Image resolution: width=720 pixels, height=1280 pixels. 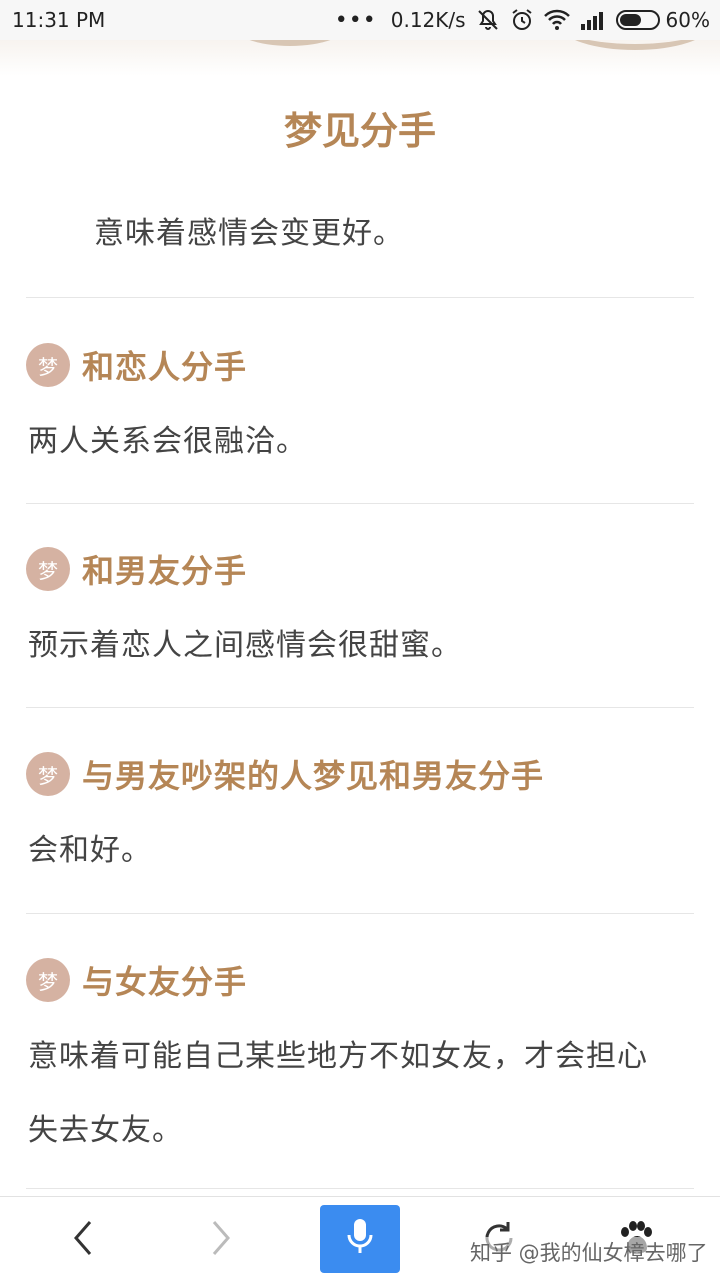 I want to click on section-body: 预示着恋人之间感情会很甜蜜。, so click(x=245, y=645).